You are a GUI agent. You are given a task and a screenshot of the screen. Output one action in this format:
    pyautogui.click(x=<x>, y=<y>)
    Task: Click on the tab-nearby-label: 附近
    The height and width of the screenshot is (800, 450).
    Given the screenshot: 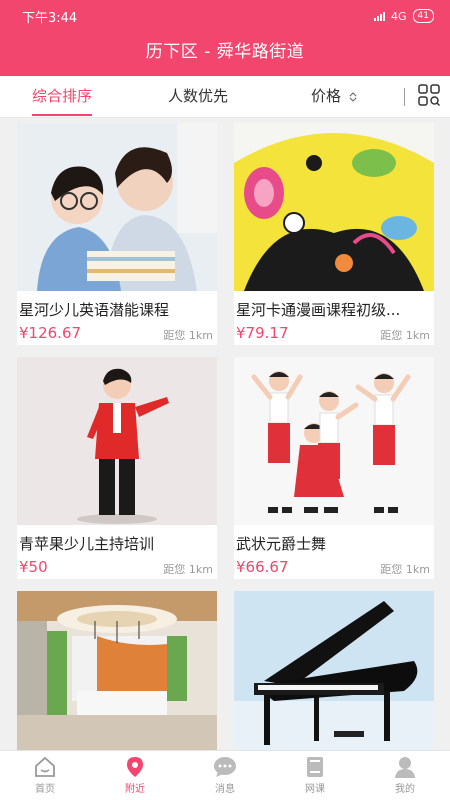 What is the action you would take?
    pyautogui.click(x=135, y=789)
    